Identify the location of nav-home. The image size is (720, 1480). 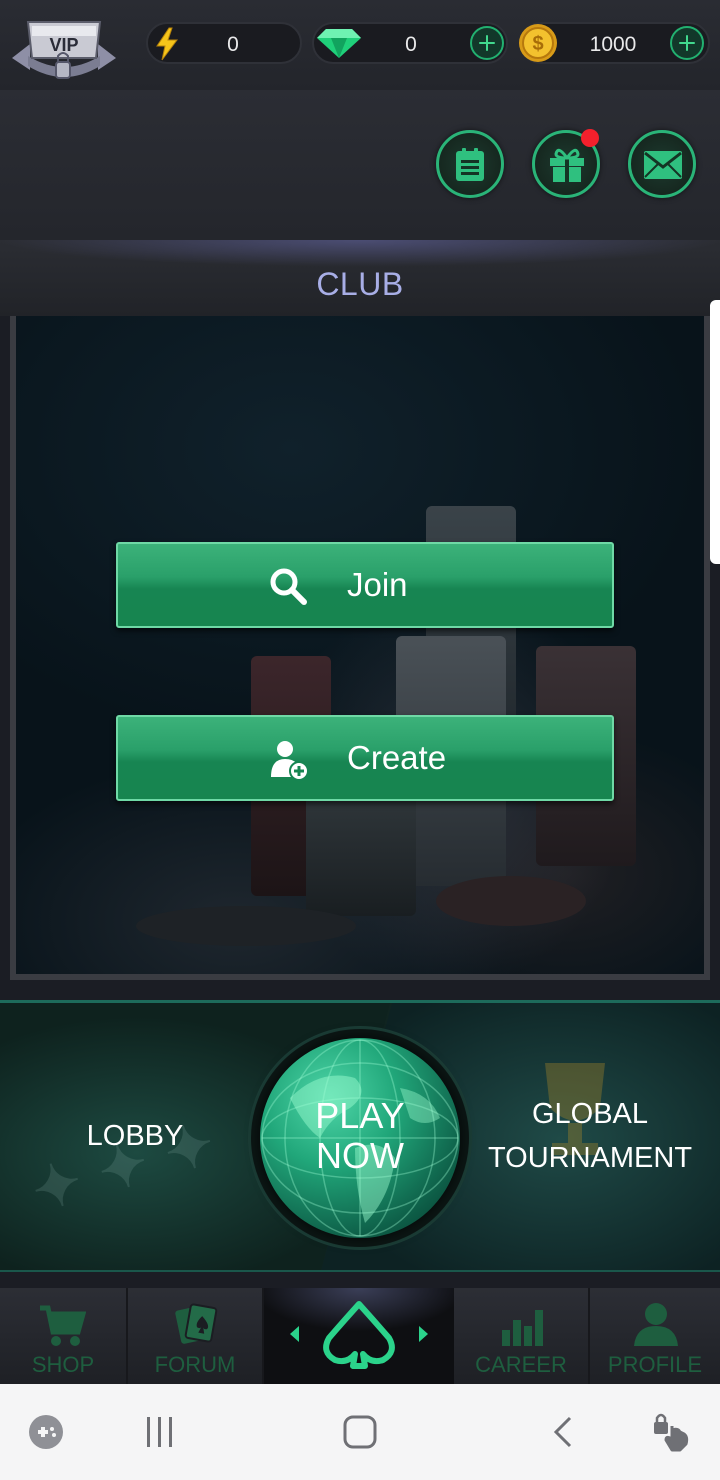
(359, 1336).